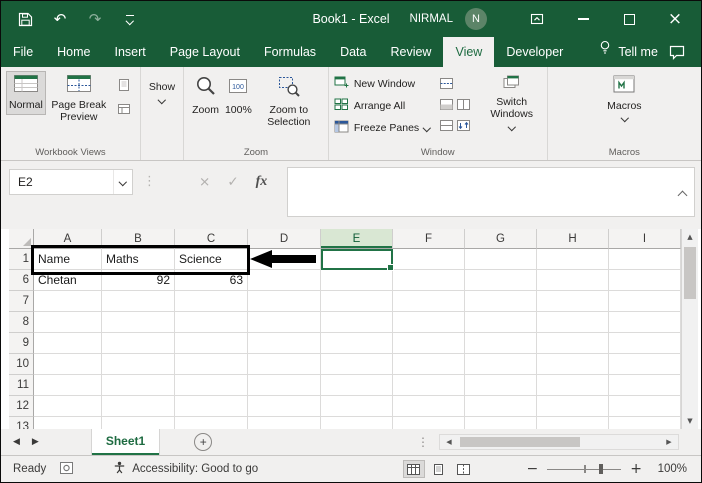 This screenshot has width=702, height=483. Describe the element at coordinates (284, 322) in the screenshot. I see `cell-D8` at that location.